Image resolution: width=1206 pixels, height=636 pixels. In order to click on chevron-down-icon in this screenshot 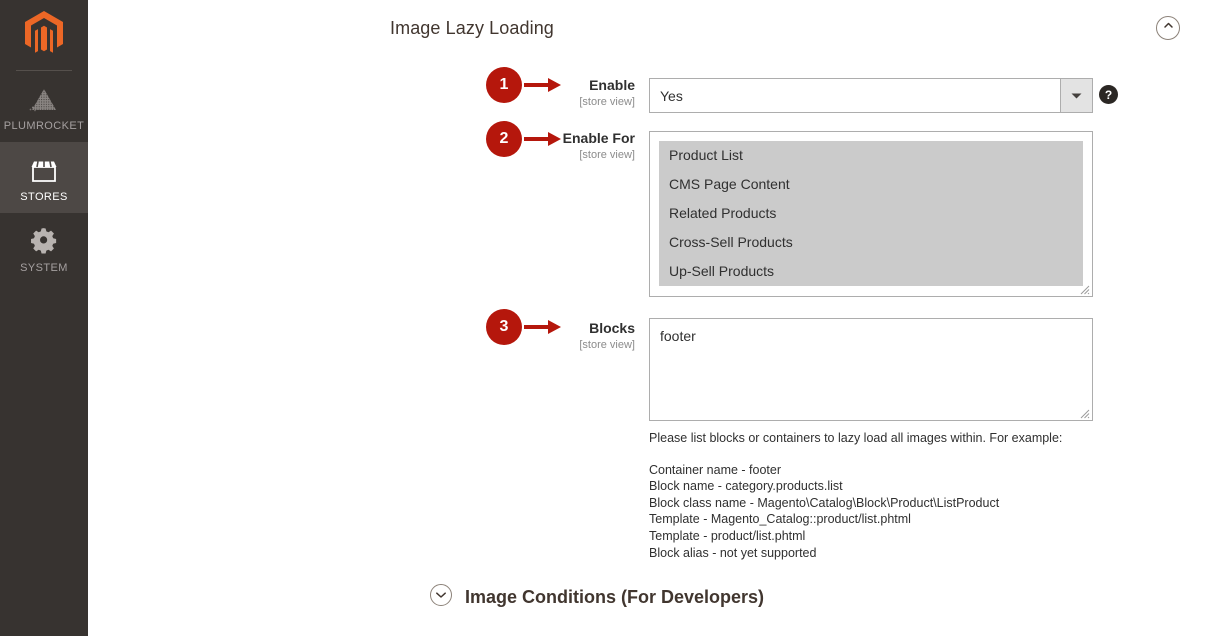, I will do `click(1076, 95)`.